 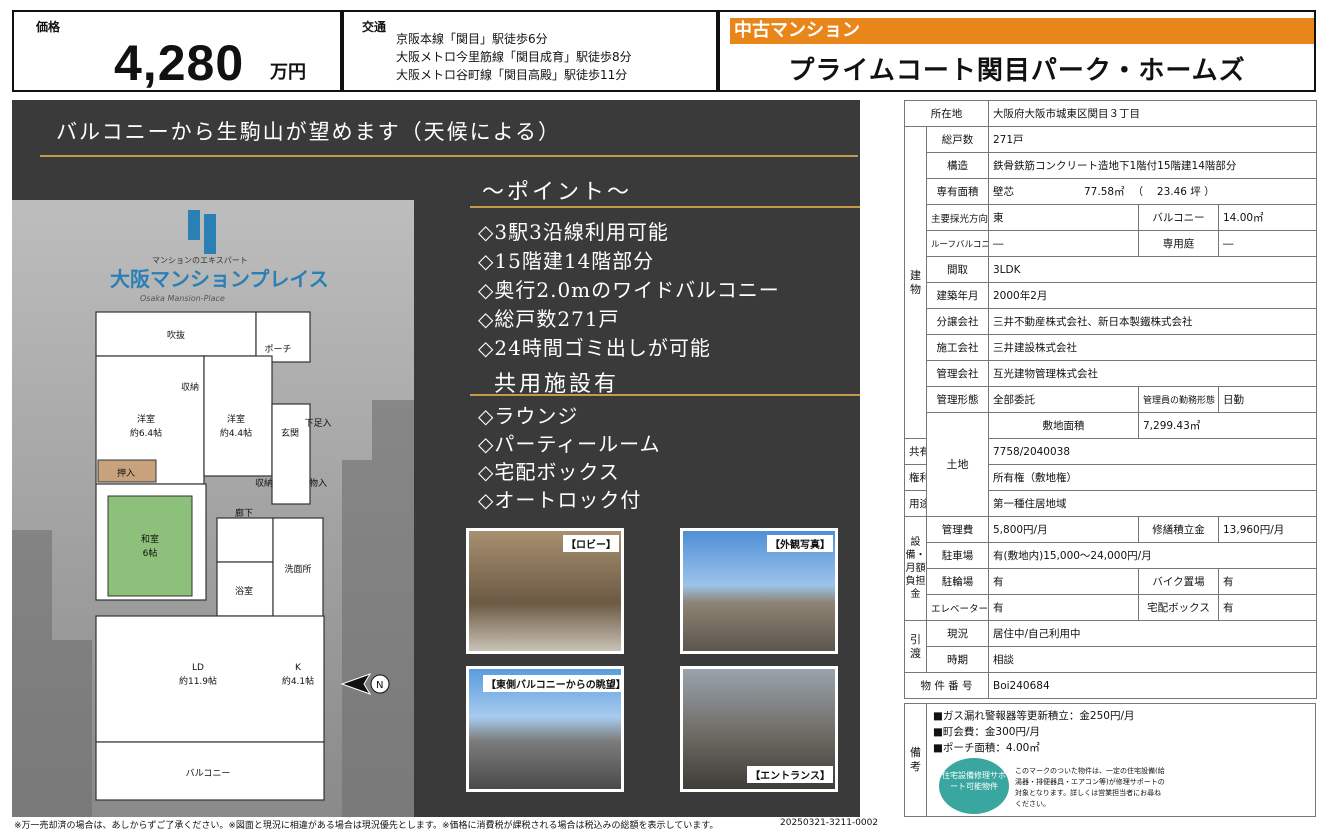 What do you see at coordinates (1063, 529) in the screenshot?
I see `row-value: 5,800円/月` at bounding box center [1063, 529].